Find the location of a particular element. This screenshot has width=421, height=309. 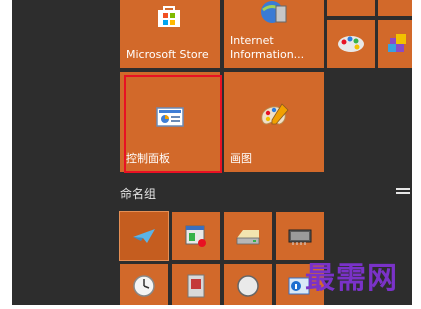

tile-small-tools is located at coordinates (395, 44).